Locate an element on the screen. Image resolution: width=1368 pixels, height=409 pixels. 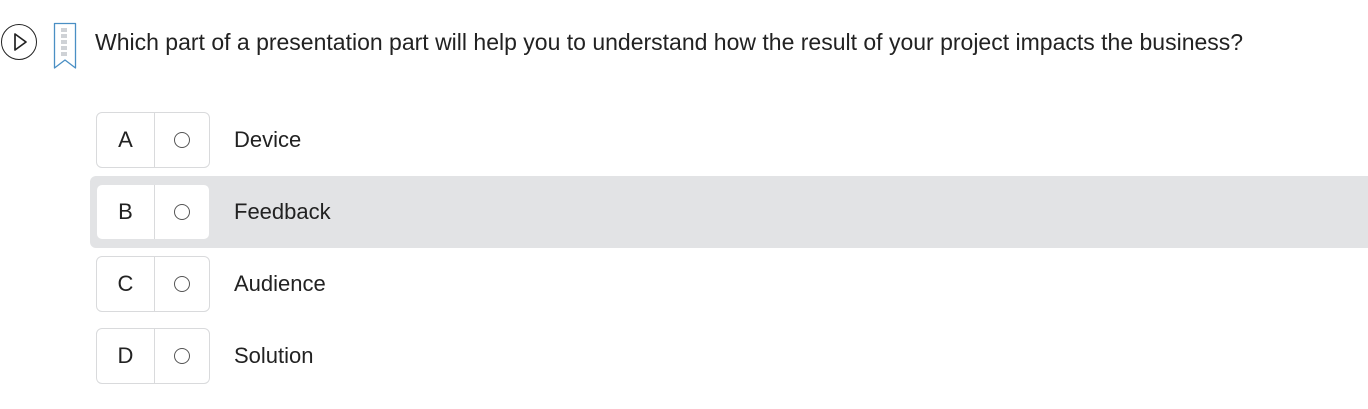
option-label: Solution is located at coordinates (274, 355).